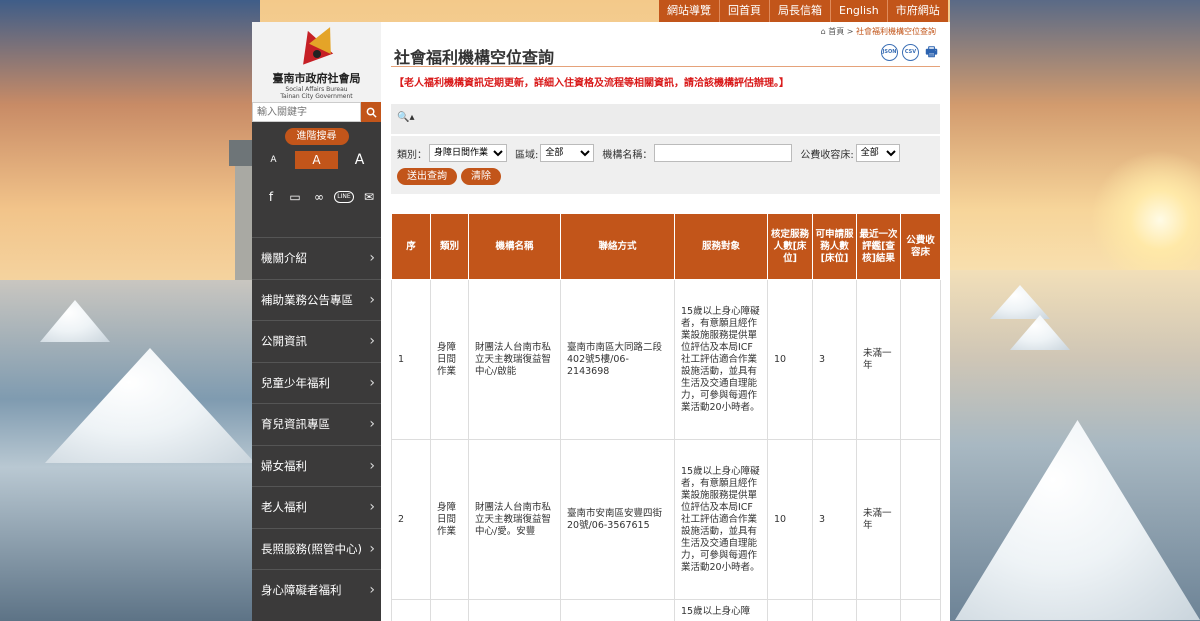 The height and width of the screenshot is (621, 1200). What do you see at coordinates (306, 112) in the screenshot?
I see `search-input` at bounding box center [306, 112].